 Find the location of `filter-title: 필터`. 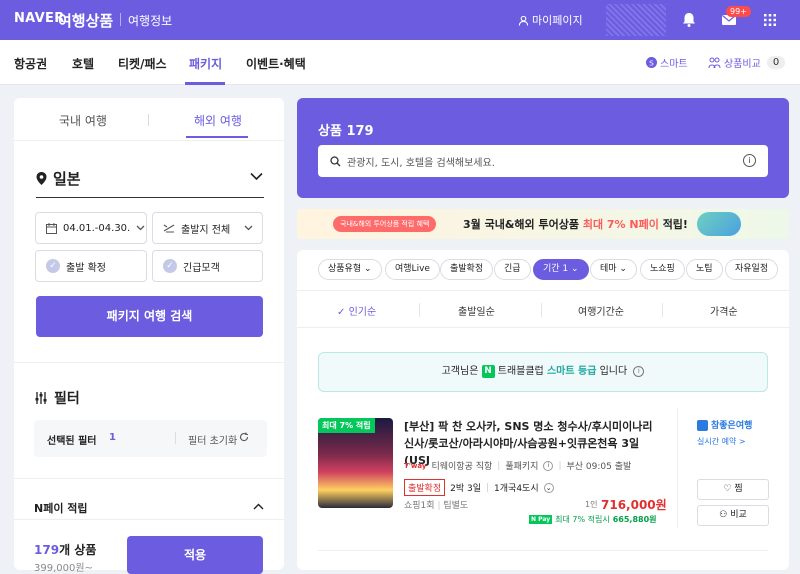

filter-title: 필터 is located at coordinates (67, 399).